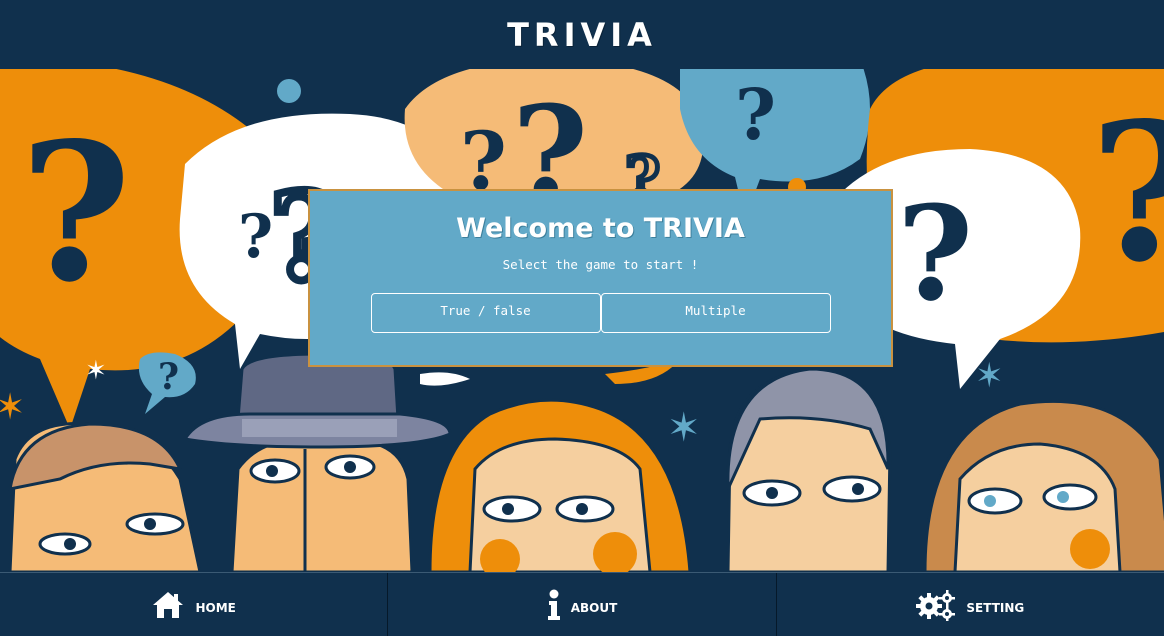  What do you see at coordinates (194, 604) in the screenshot?
I see `nav-home: Home` at bounding box center [194, 604].